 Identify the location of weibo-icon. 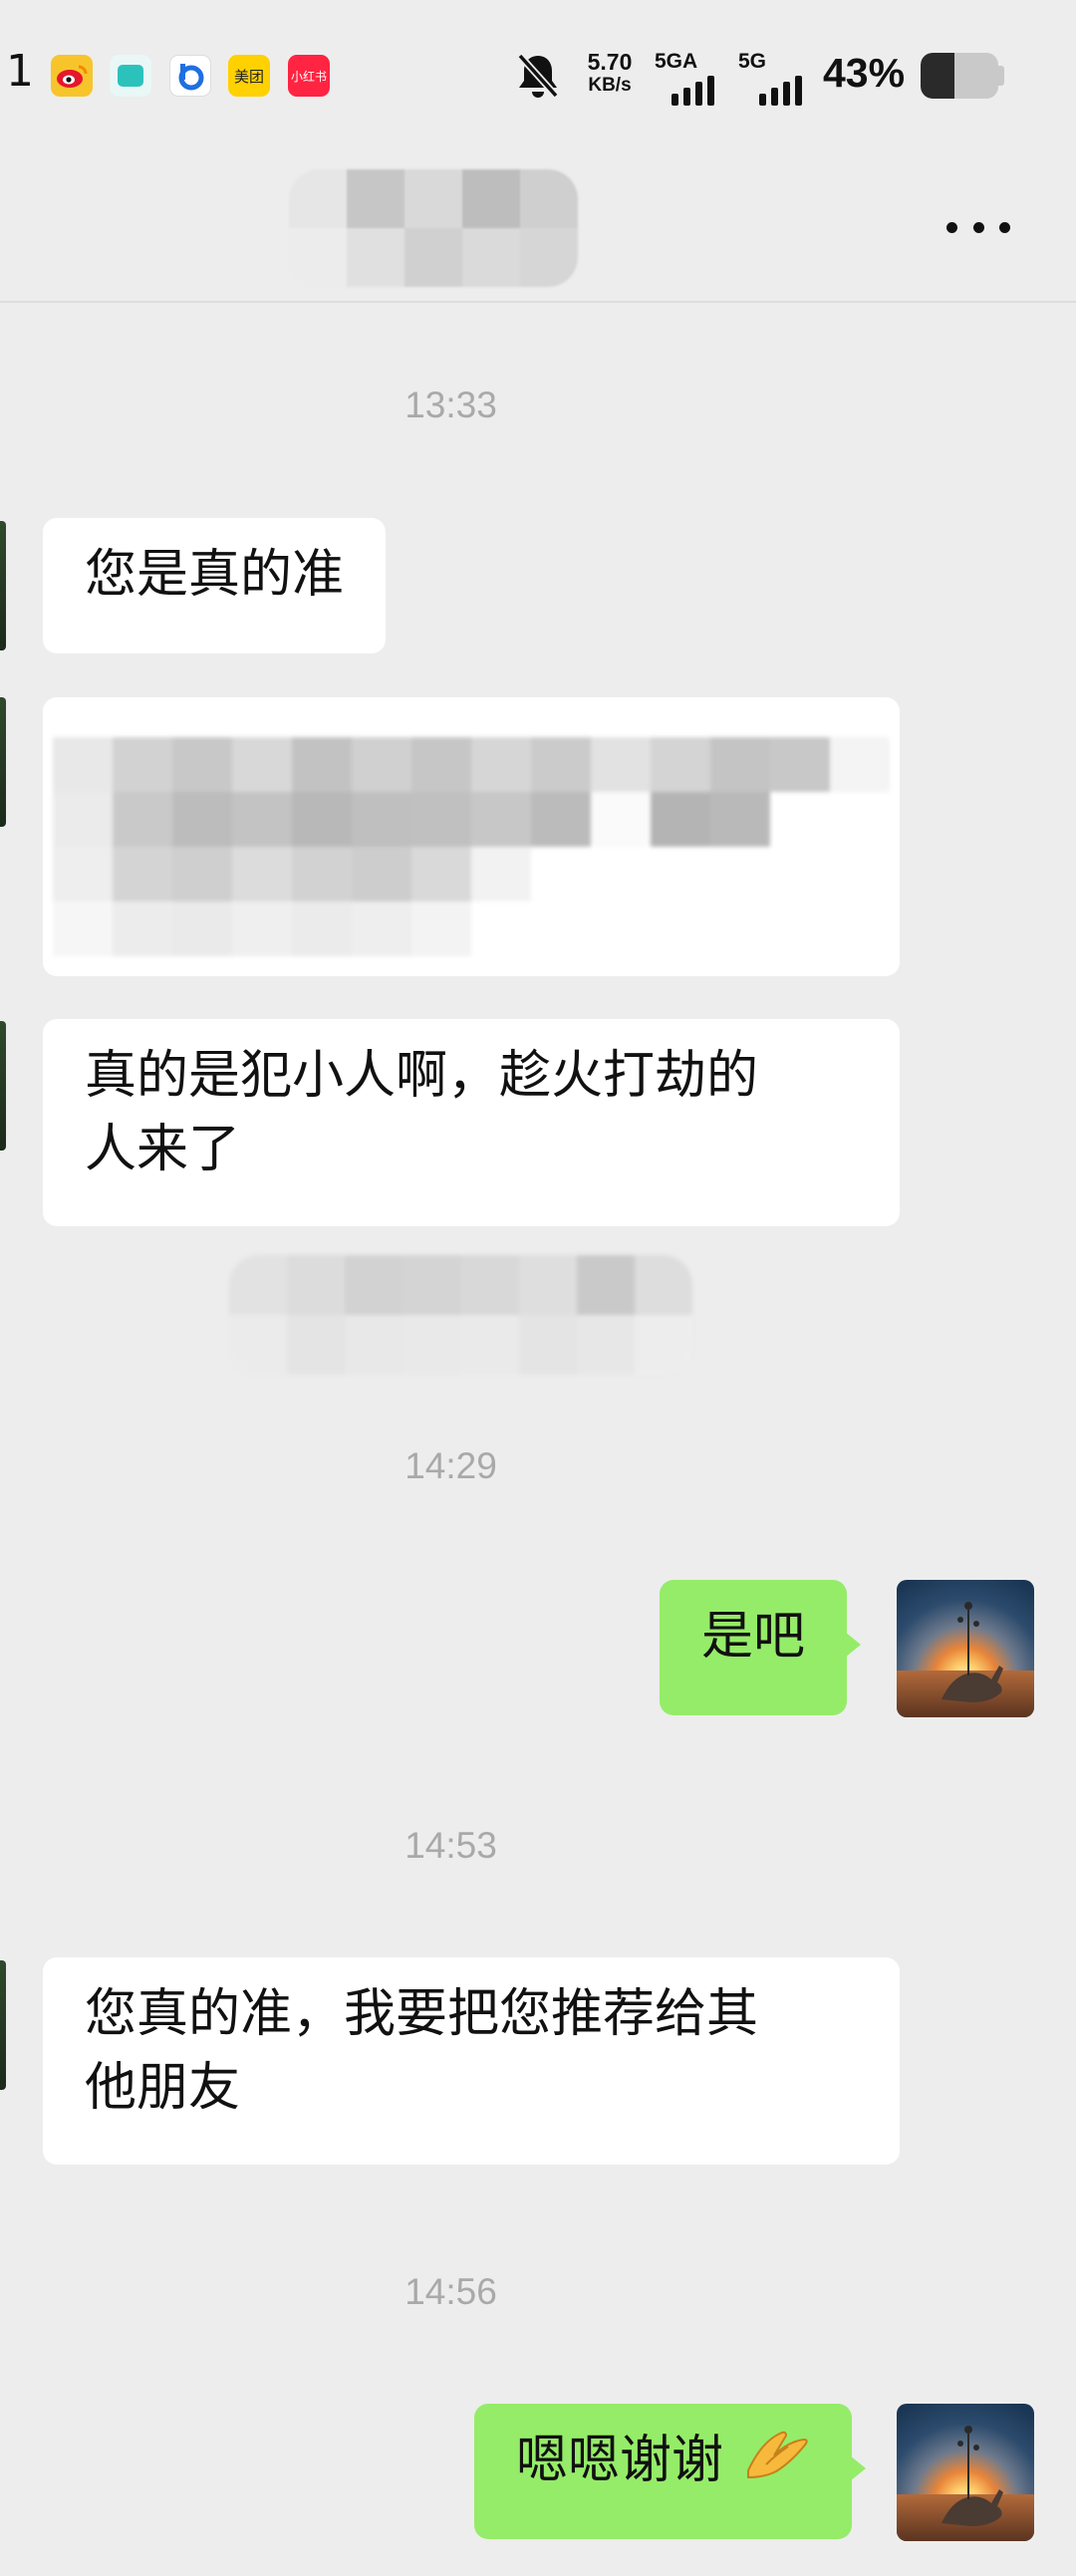
(72, 76).